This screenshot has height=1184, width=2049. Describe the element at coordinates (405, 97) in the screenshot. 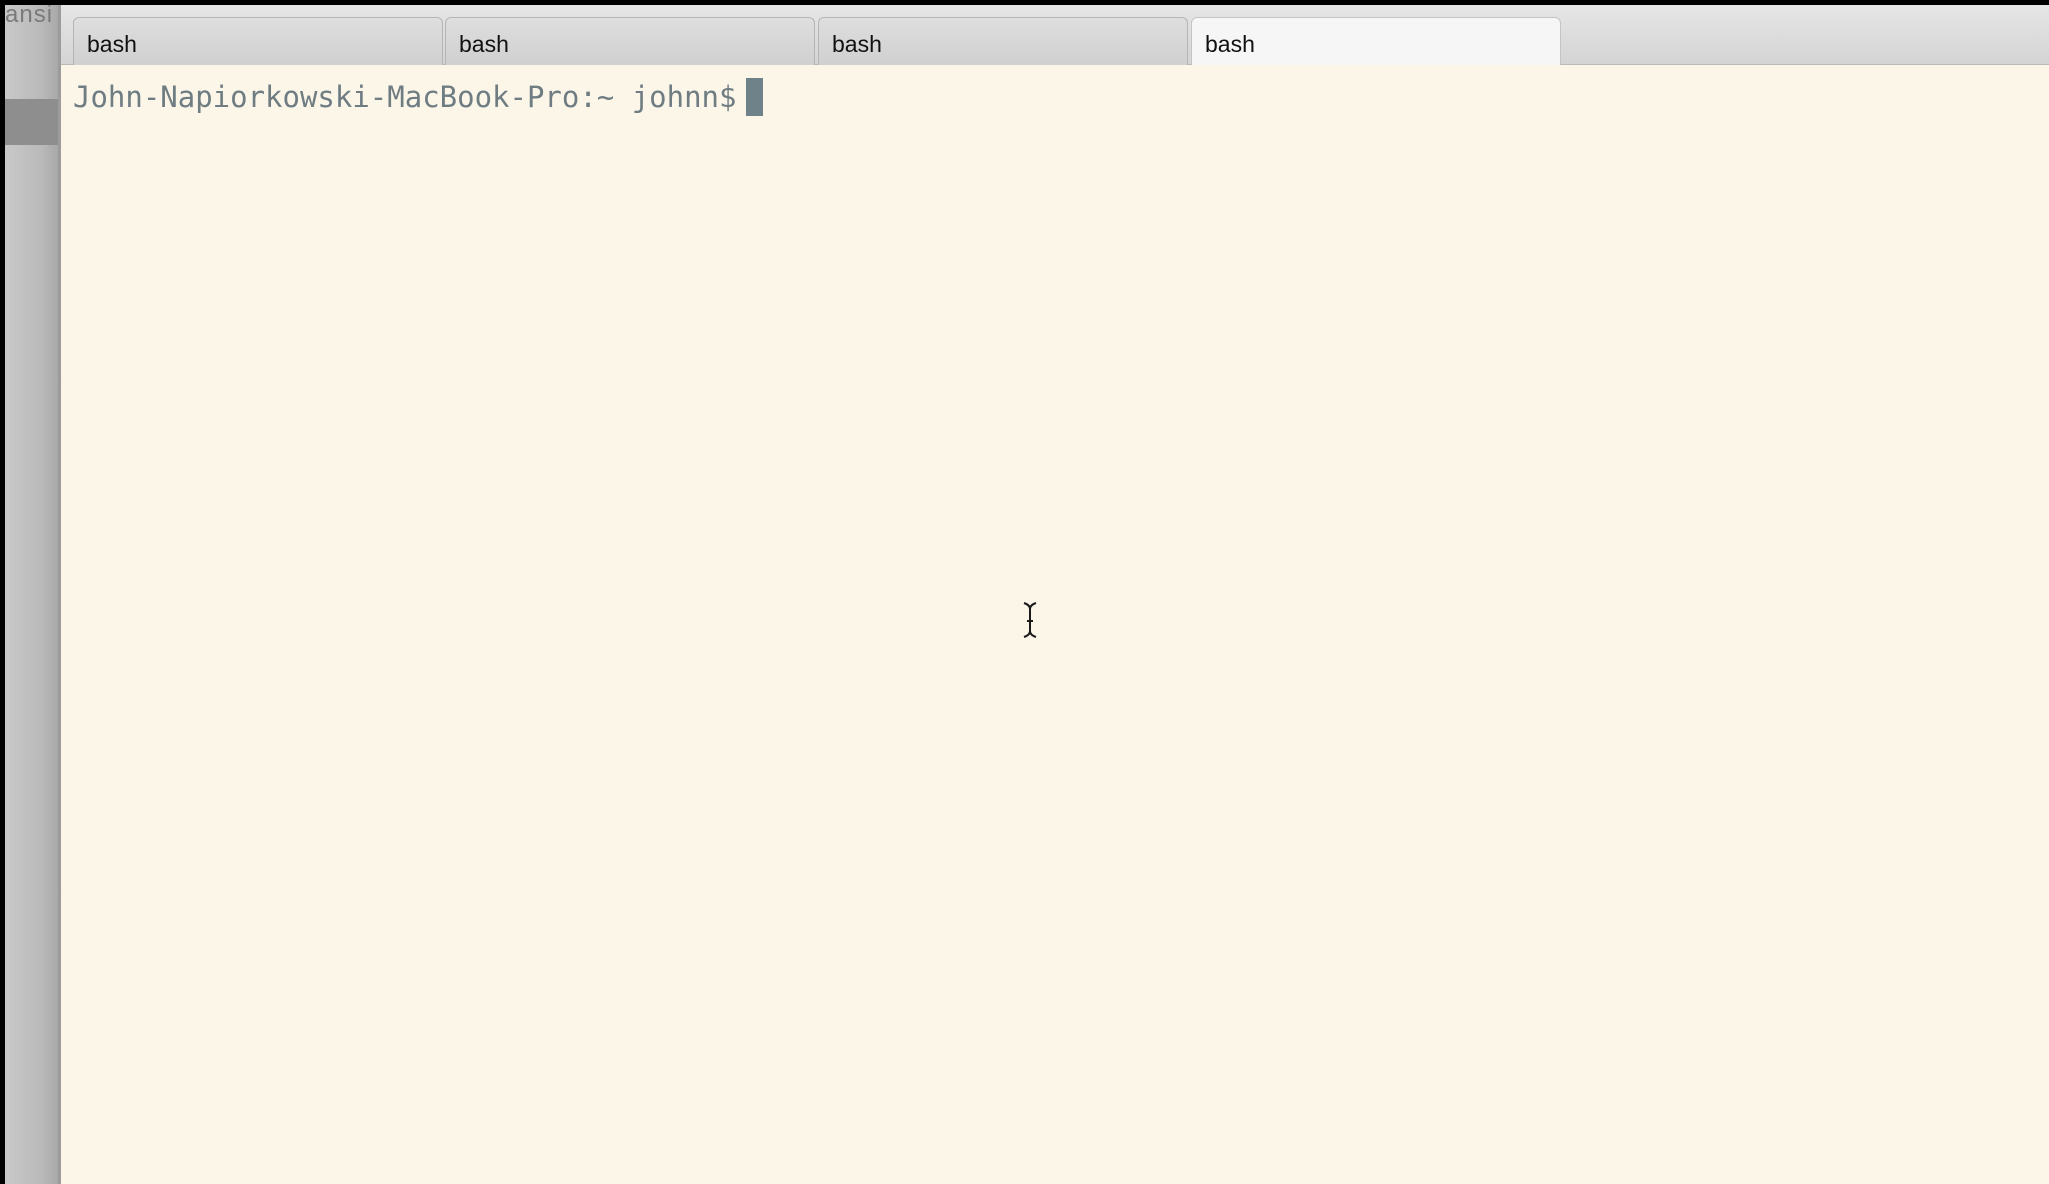

I see `shell-prompt: John-Napiorkowski-MacBook-Pro:~ johnn$` at that location.